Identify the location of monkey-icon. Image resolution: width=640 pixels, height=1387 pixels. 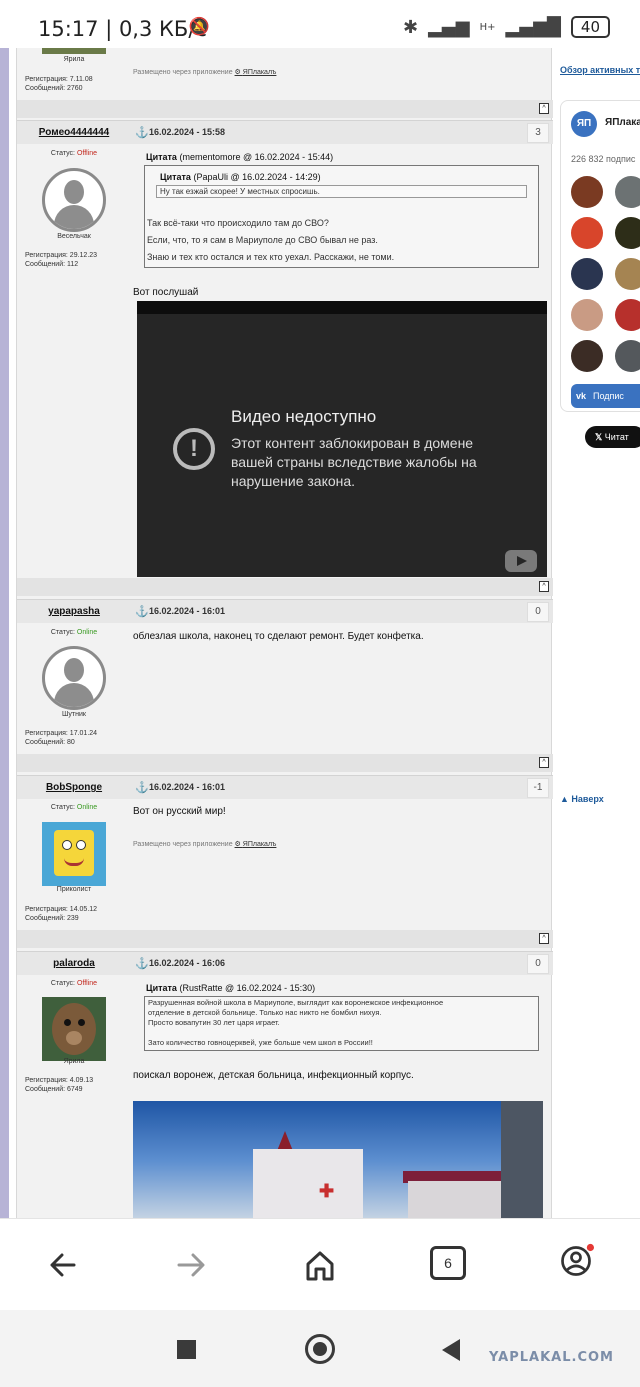
(74, 1029).